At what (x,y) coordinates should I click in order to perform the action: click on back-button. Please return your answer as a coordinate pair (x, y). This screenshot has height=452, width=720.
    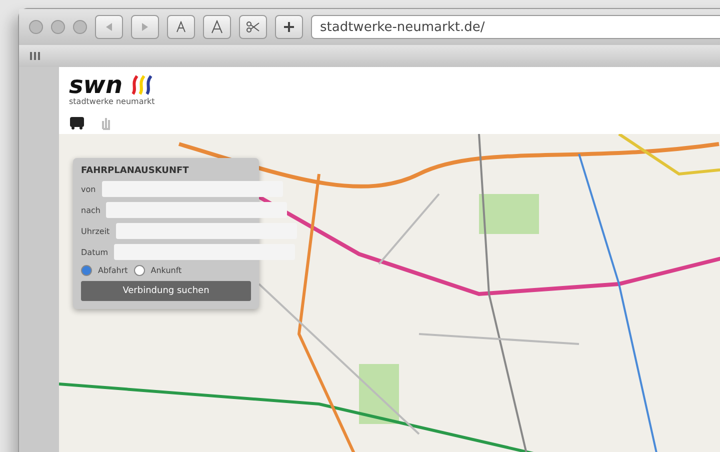
    Looking at the image, I should click on (109, 27).